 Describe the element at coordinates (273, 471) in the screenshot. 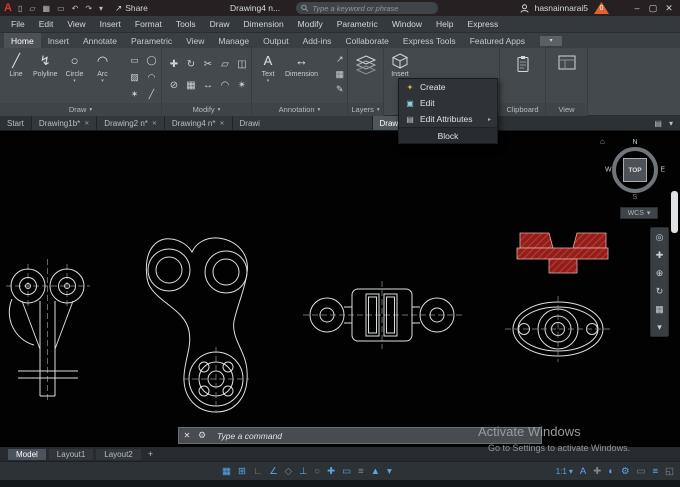

I see `status-toggle-icon: ∠` at that location.